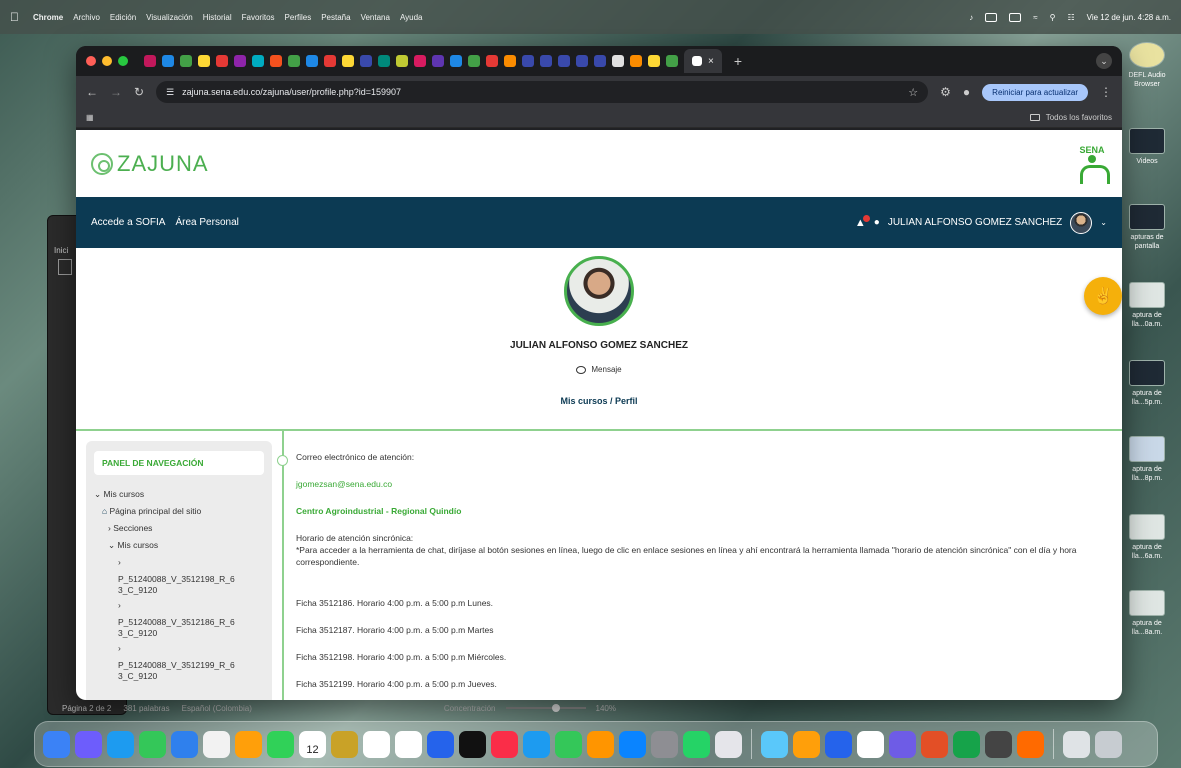  What do you see at coordinates (152, 744) in the screenshot?
I see `messages-icon` at bounding box center [152, 744].